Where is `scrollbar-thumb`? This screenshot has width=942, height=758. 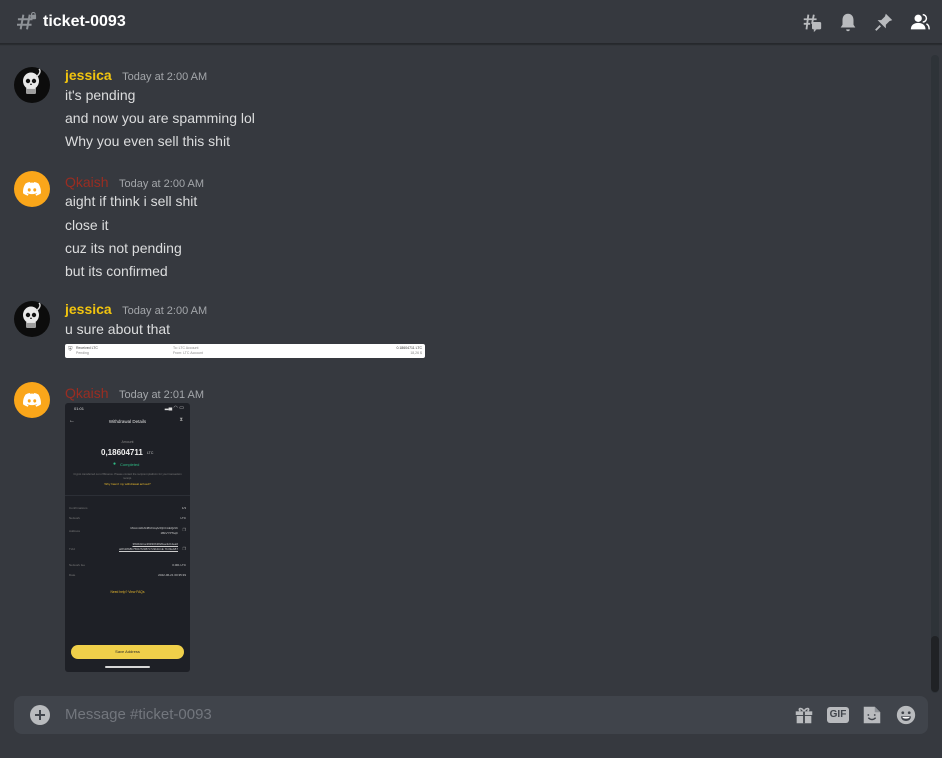 scrollbar-thumb is located at coordinates (935, 664).